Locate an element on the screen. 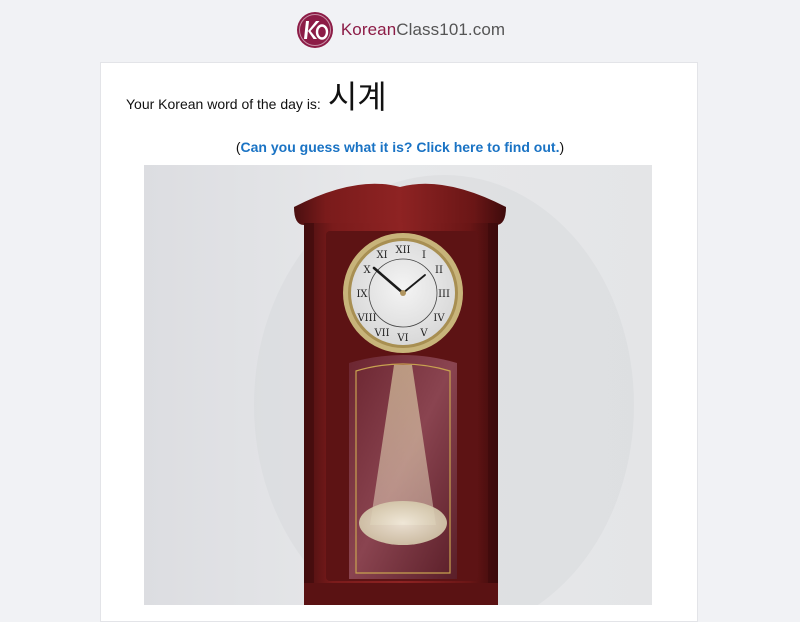 Image resolution: width=800 pixels, height=622 pixels. site-header: KoreanClass101.com is located at coordinates (400, 31).